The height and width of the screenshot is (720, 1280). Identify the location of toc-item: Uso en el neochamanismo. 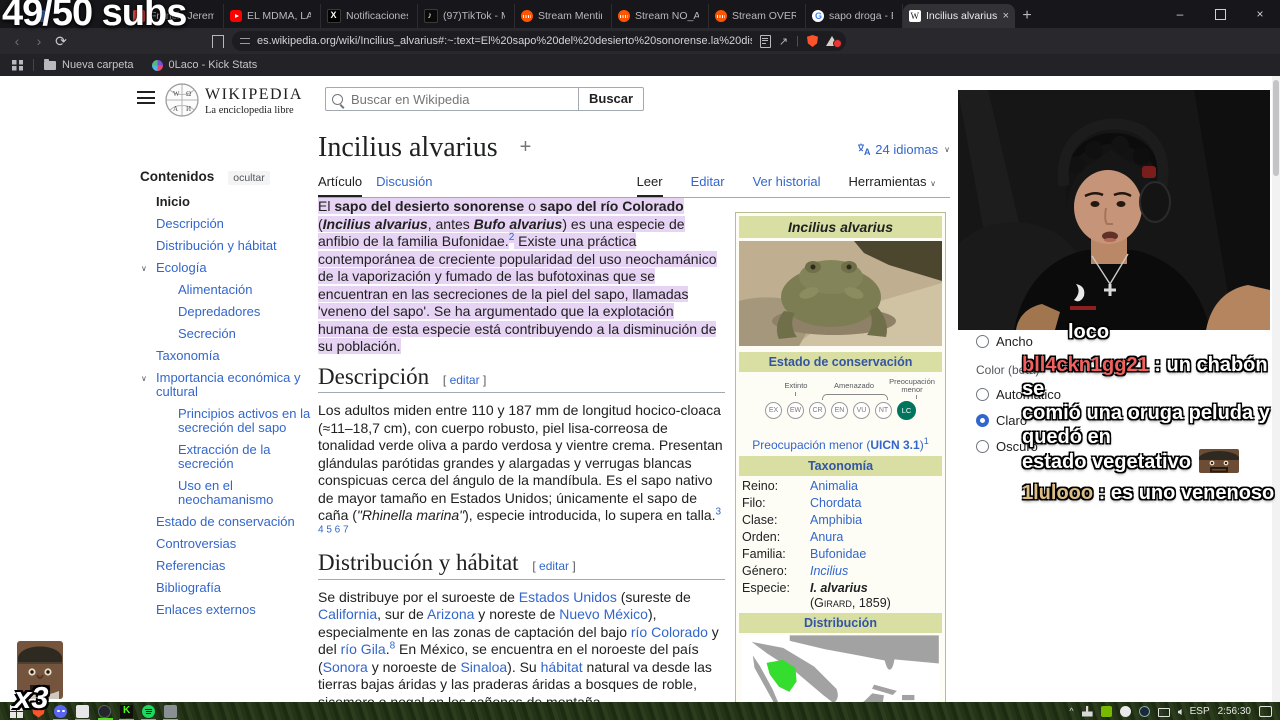
(248, 493).